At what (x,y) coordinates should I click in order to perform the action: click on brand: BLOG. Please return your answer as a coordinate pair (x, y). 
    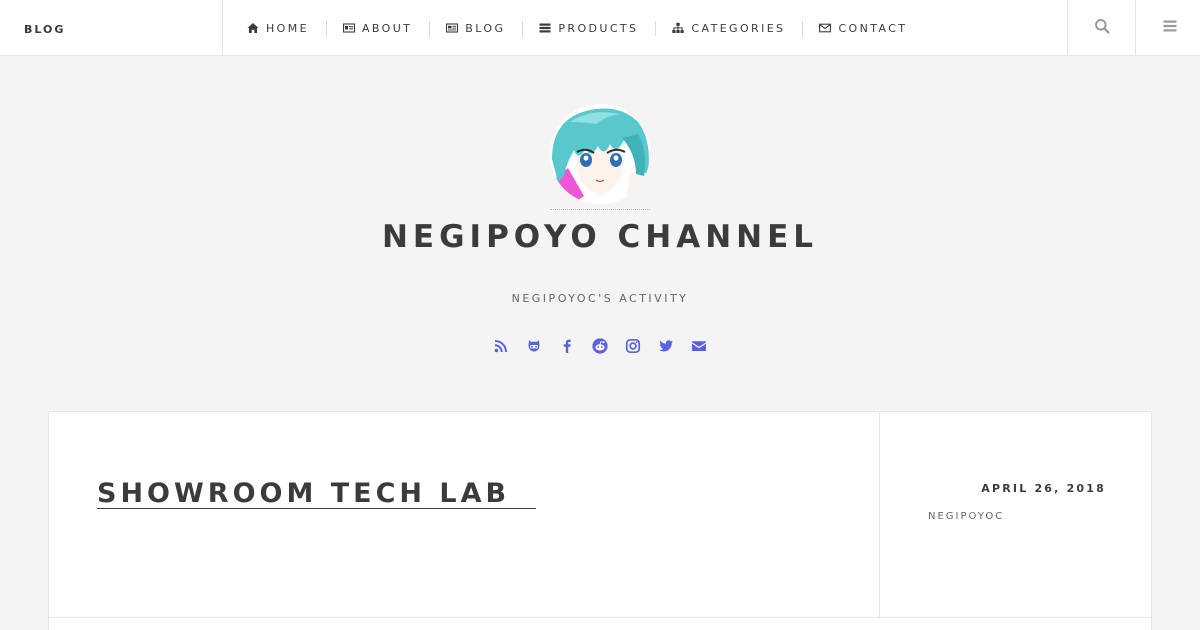
    Looking at the image, I should click on (111, 28).